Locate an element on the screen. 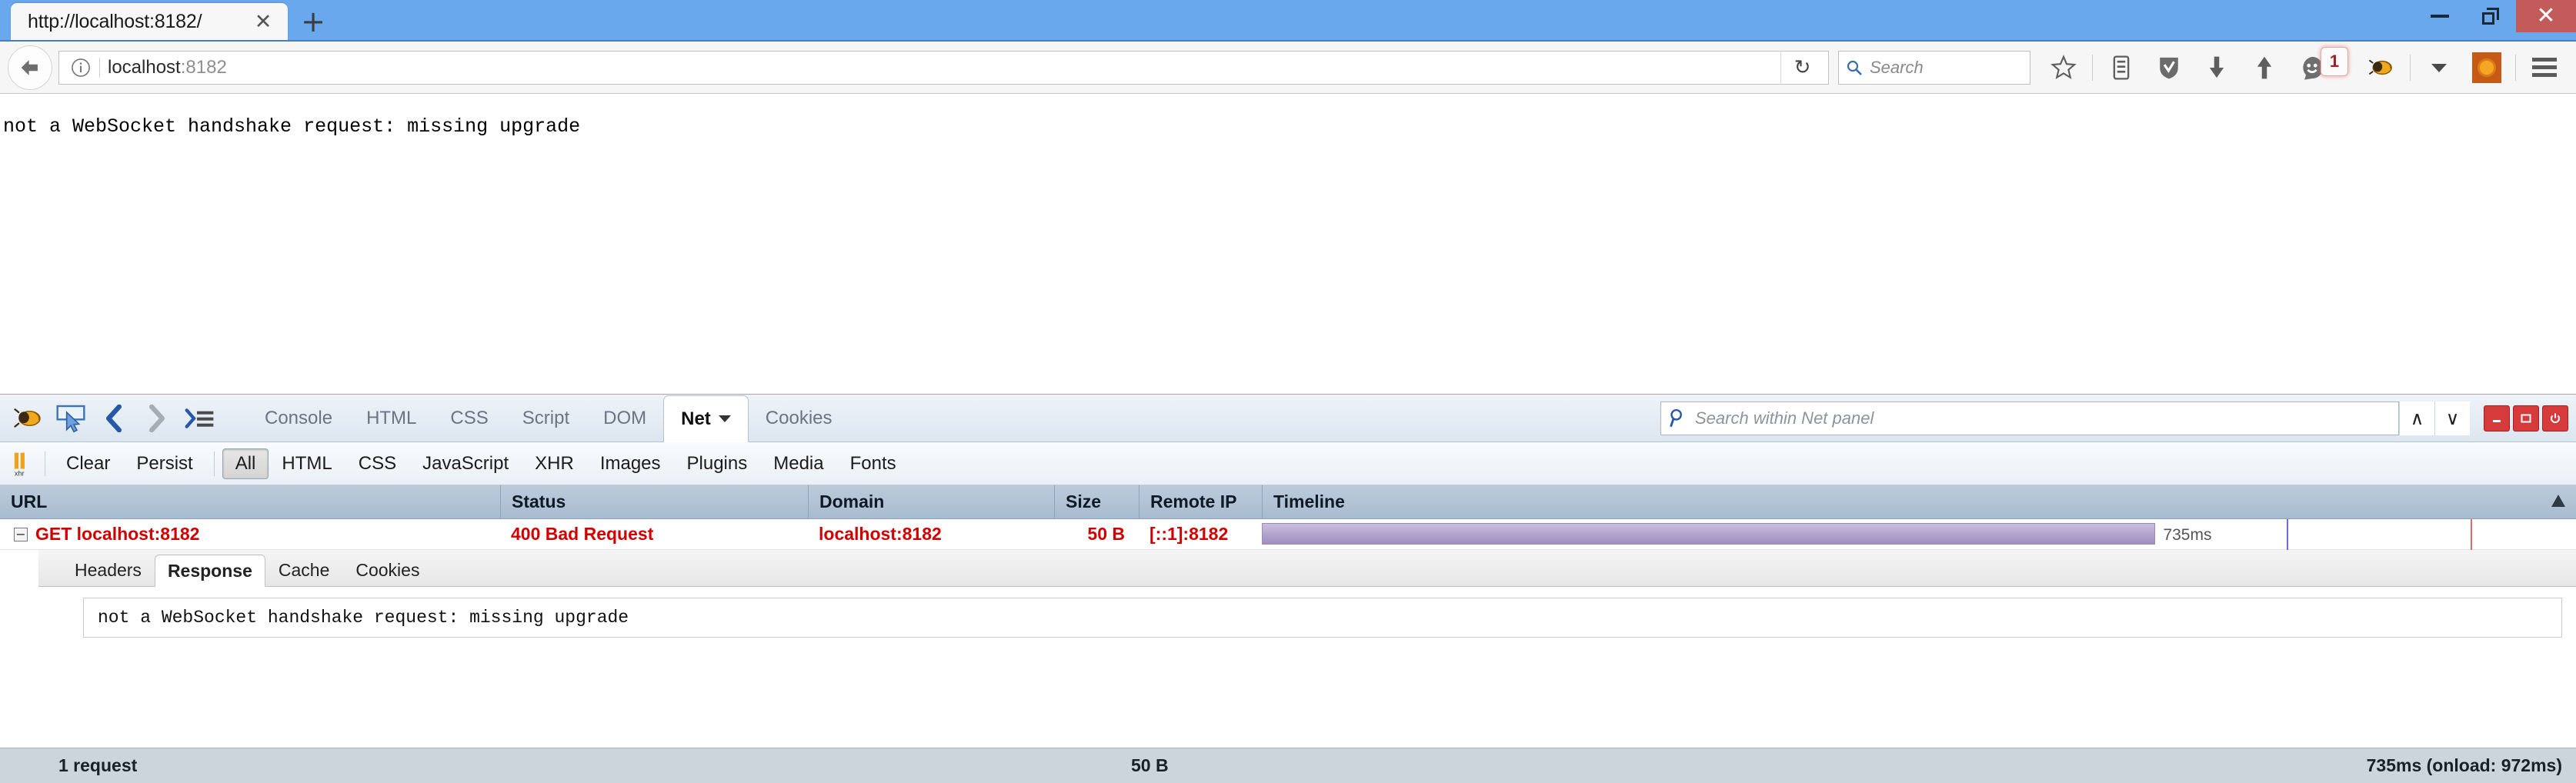 This screenshot has height=783, width=2576. firebug-window-buttons is located at coordinates (2526, 418).